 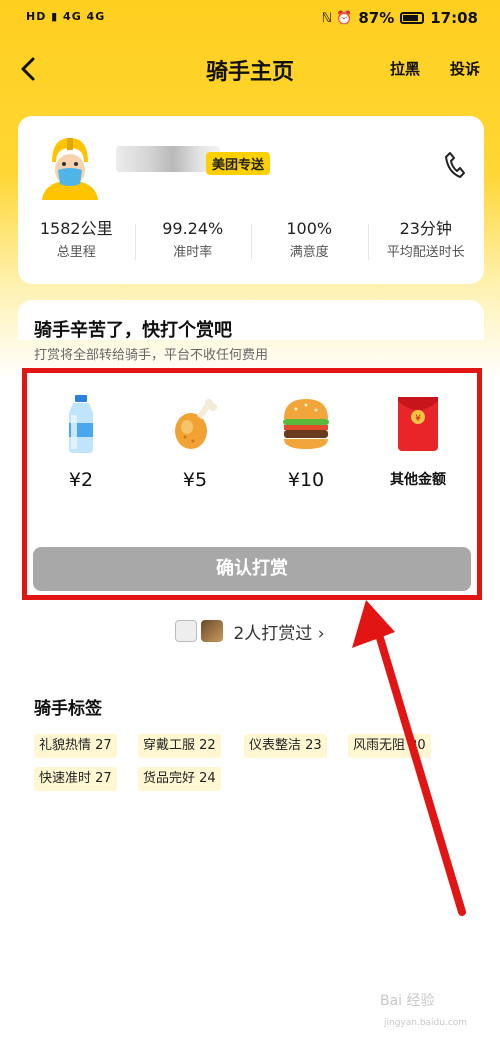 What do you see at coordinates (193, 252) in the screenshot?
I see `stat-label: 准时率` at bounding box center [193, 252].